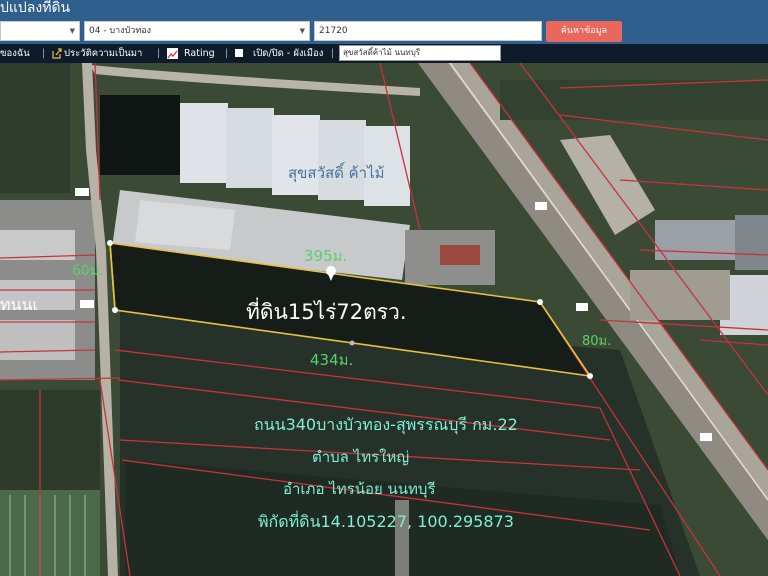 The width and height of the screenshot is (768, 576). What do you see at coordinates (584, 31) in the screenshot?
I see `search-button: ค้นหาข้อมูล` at bounding box center [584, 31].